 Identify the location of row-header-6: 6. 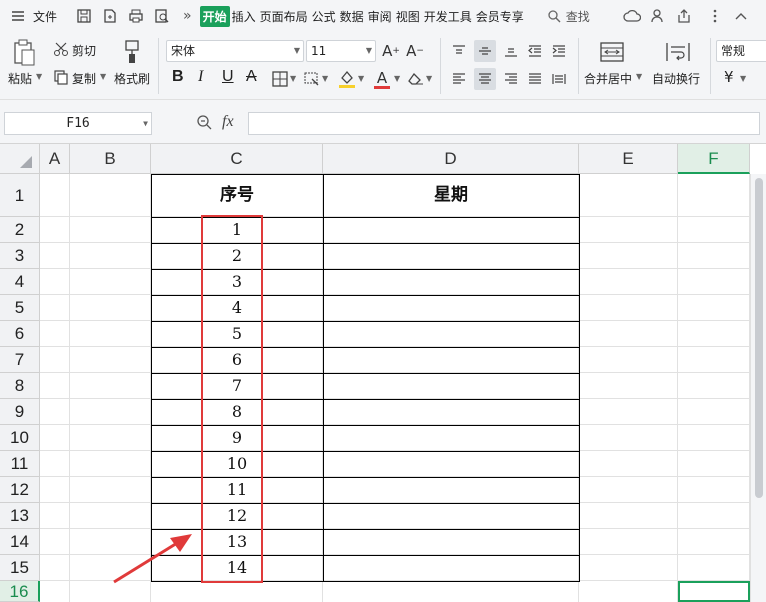
(20, 334).